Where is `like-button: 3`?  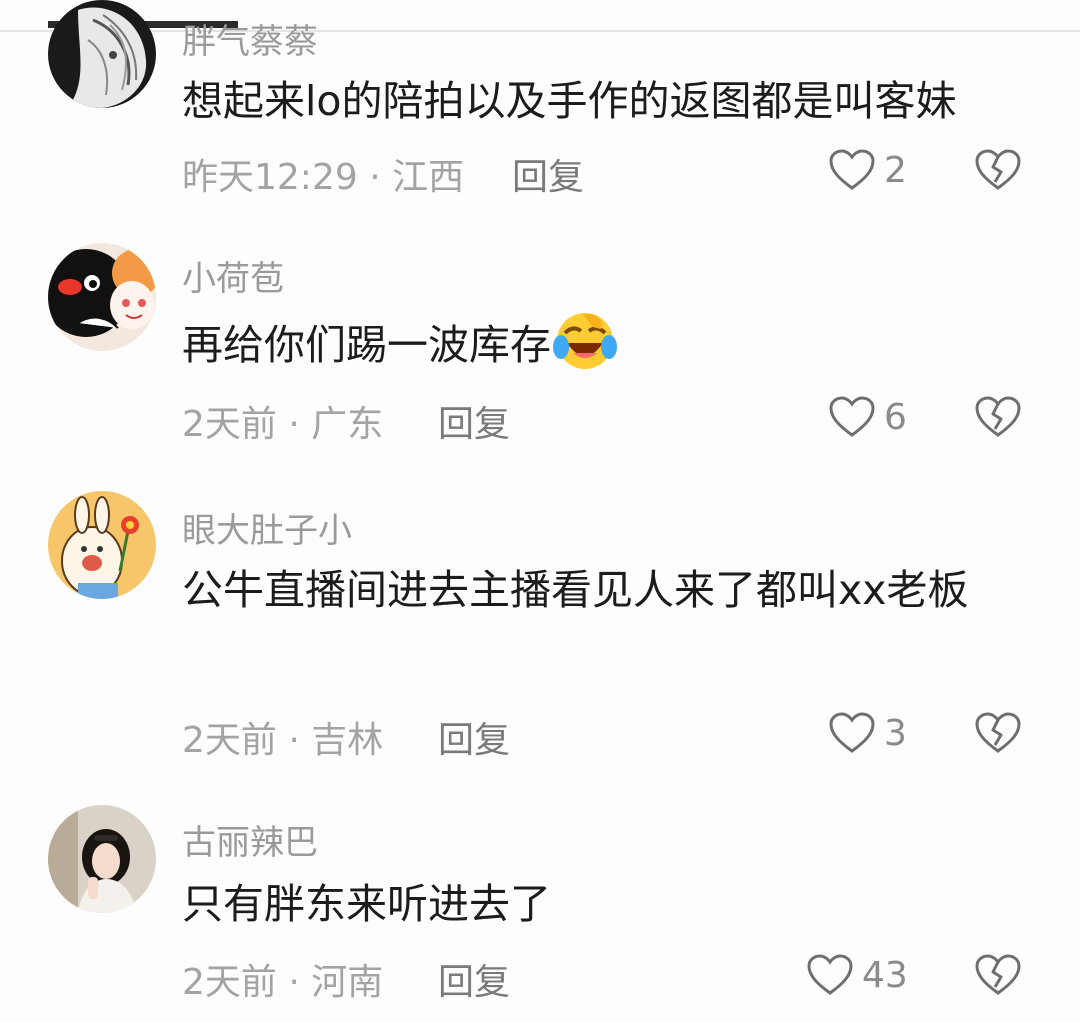 like-button: 3 is located at coordinates (867, 733).